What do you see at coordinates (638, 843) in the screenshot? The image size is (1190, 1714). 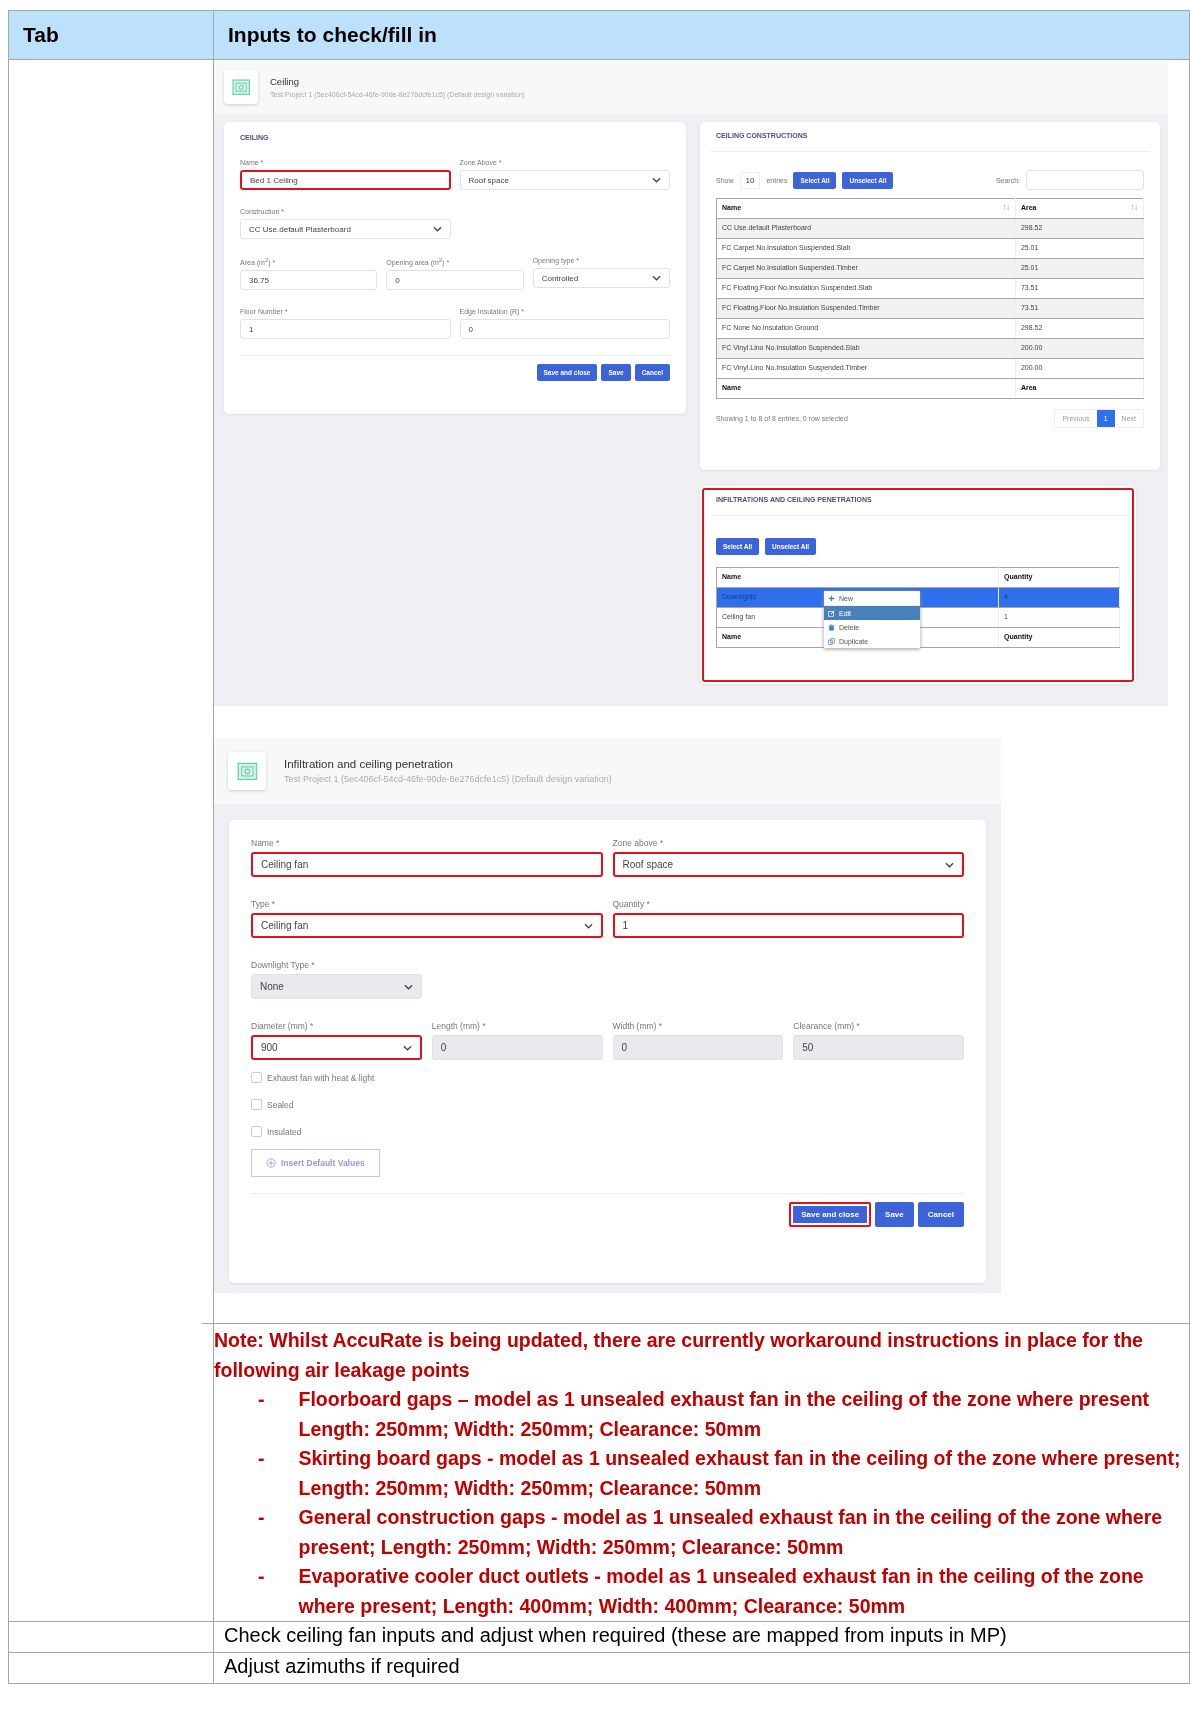 I see `field-label: Zone above *` at bounding box center [638, 843].